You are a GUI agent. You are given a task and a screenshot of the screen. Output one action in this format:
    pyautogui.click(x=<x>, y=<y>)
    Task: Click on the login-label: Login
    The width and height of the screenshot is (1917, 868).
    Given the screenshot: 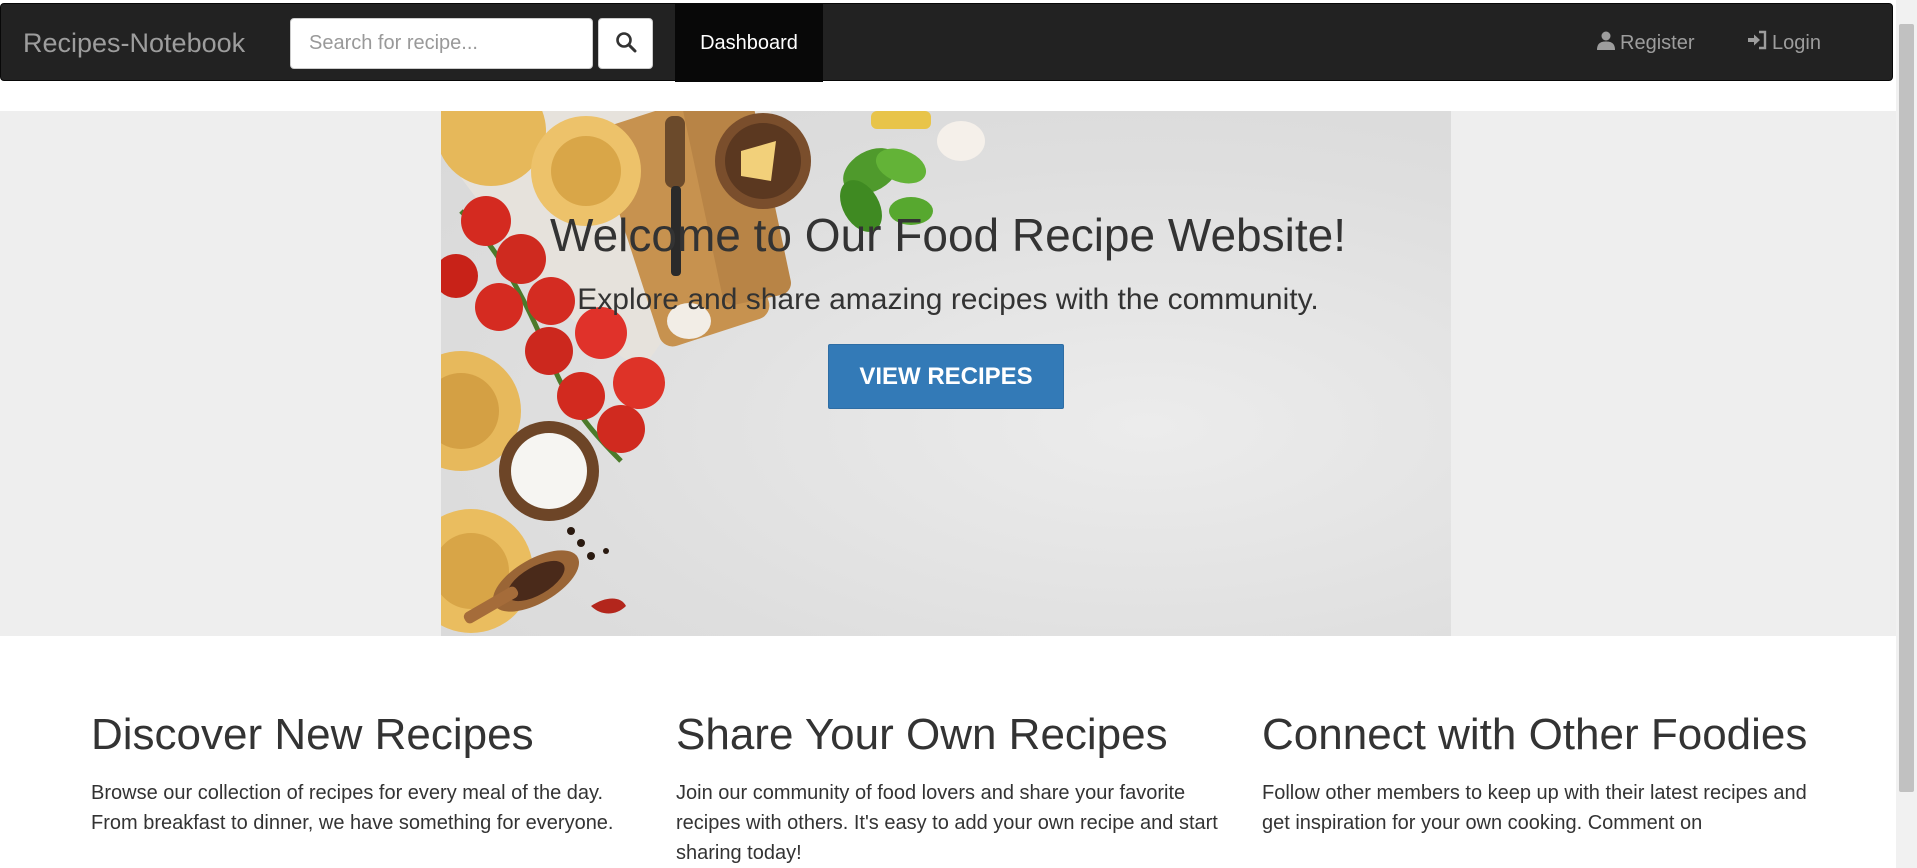 What is the action you would take?
    pyautogui.click(x=1796, y=42)
    